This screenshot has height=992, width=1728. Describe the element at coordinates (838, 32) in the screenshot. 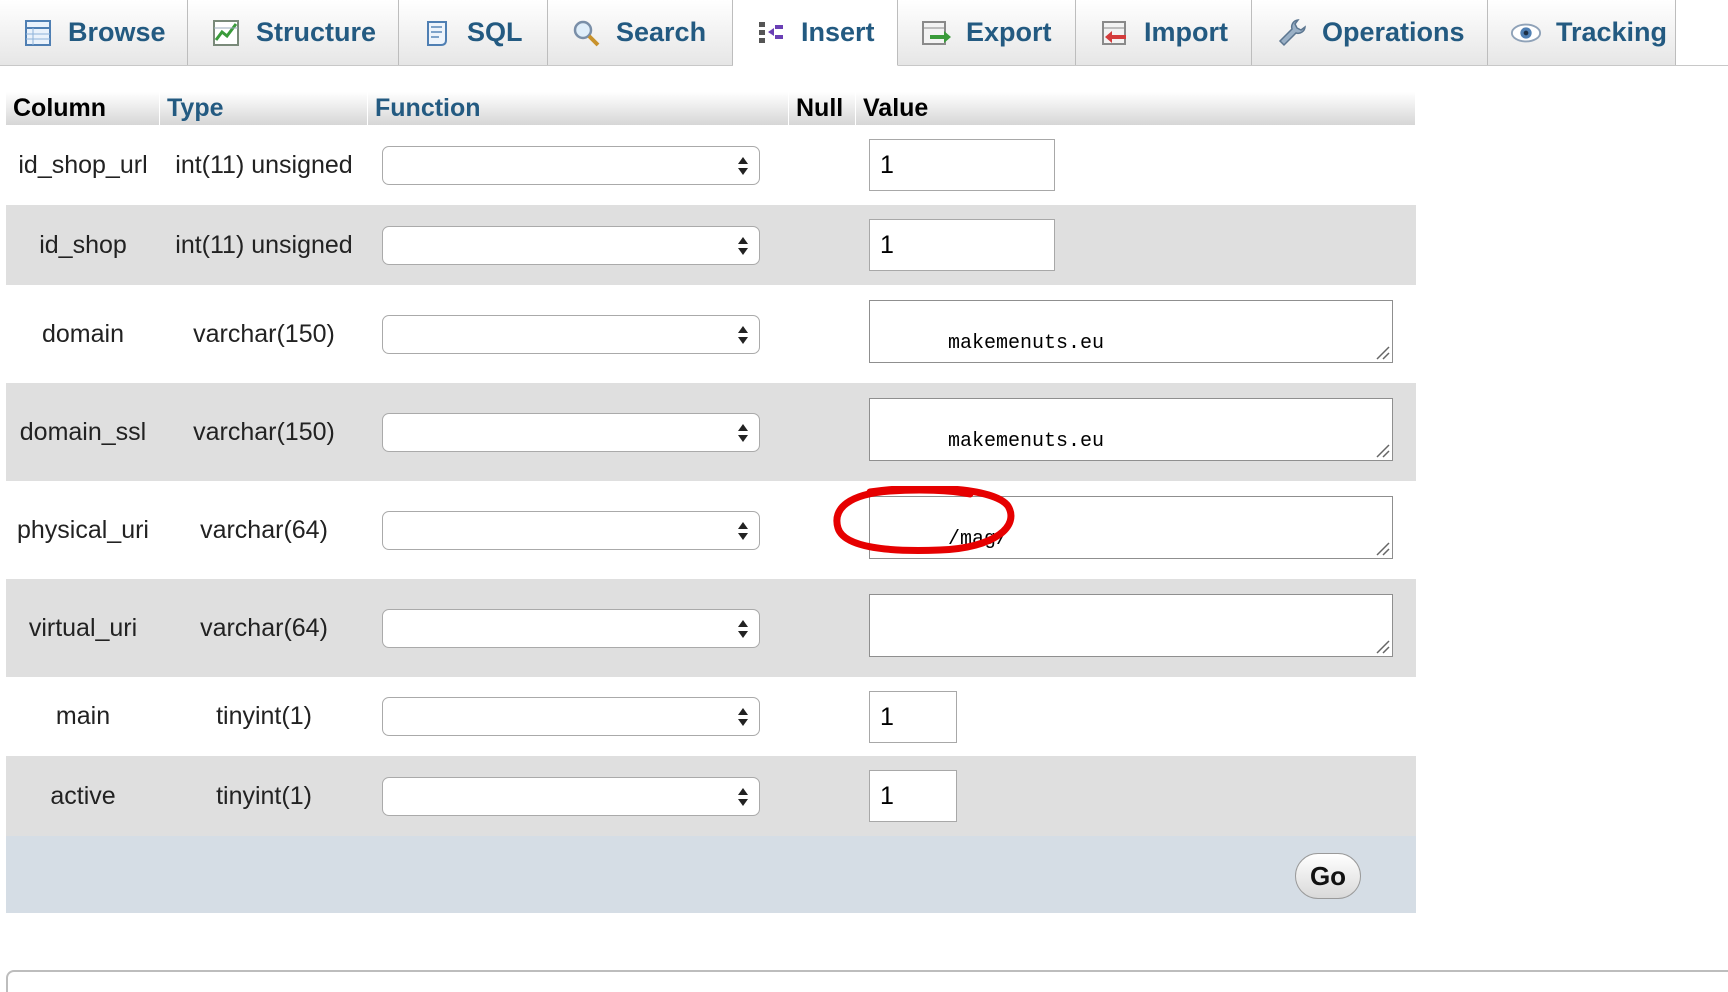

I see `tab-insert-label: Insert` at that location.